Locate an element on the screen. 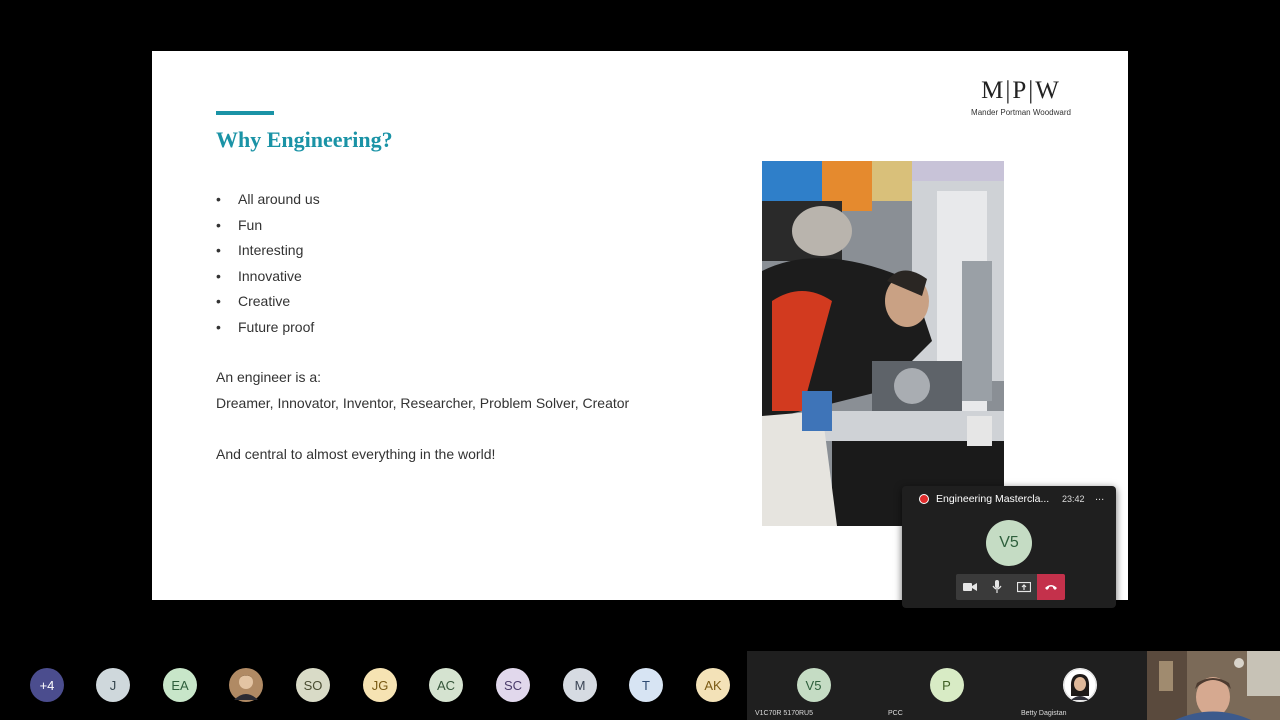 The width and height of the screenshot is (1280, 720). mini-call-window: Engineering Mastercla... 23:42 ... V5 is located at coordinates (1009, 547).